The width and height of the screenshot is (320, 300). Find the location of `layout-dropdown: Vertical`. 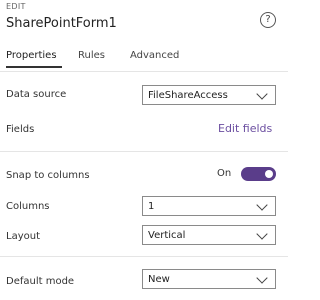

layout-dropdown: Vertical is located at coordinates (209, 235).